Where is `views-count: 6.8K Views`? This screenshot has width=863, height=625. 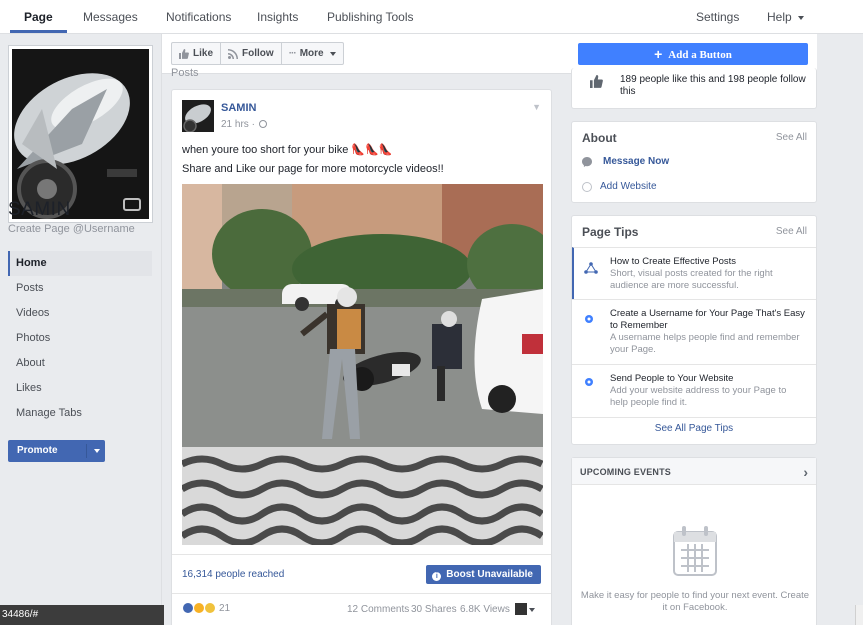 views-count: 6.8K Views is located at coordinates (485, 609).